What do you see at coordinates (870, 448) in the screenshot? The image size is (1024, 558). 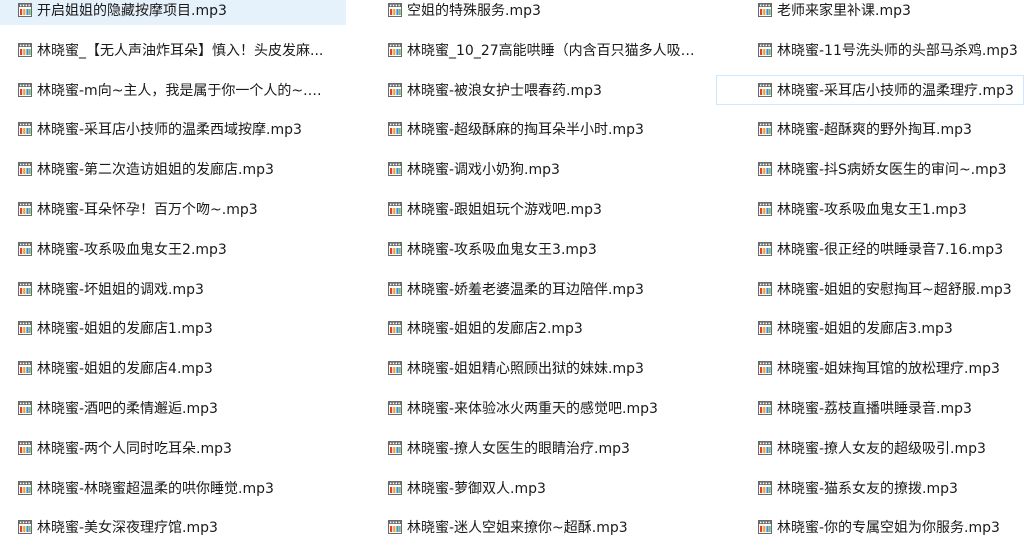 I see `file-item: 林晓蜜-撩人女友的超级吸引.mp3` at bounding box center [870, 448].